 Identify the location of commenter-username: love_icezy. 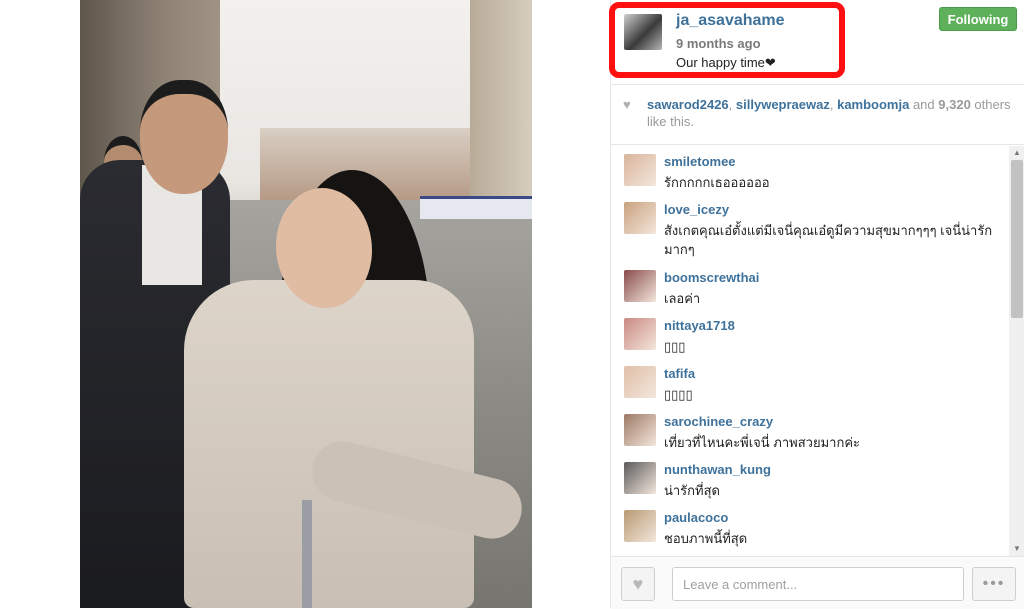
(696, 209).